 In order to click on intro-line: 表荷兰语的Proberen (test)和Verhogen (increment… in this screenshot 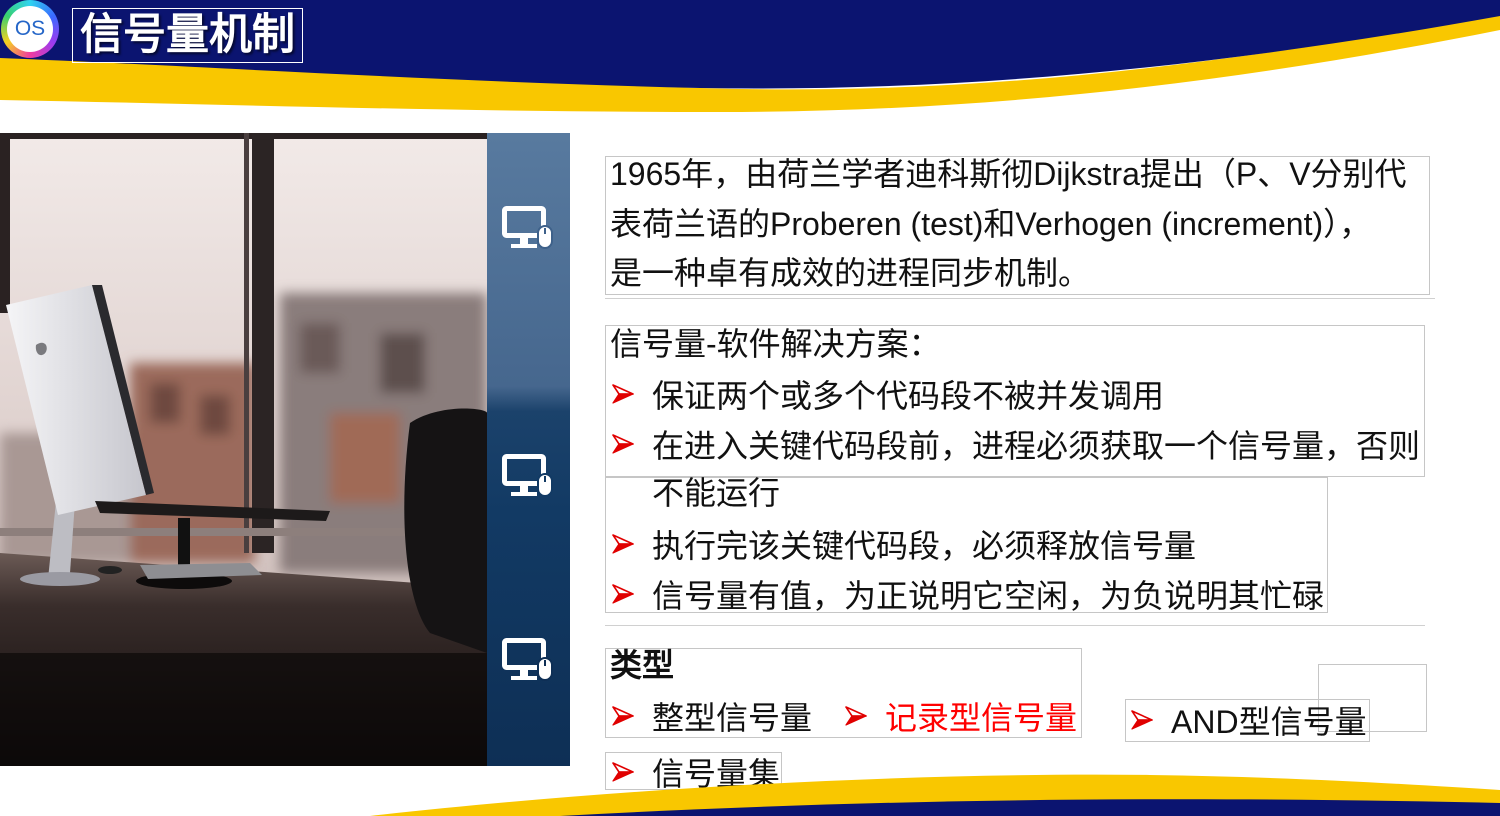, I will do `click(991, 224)`.